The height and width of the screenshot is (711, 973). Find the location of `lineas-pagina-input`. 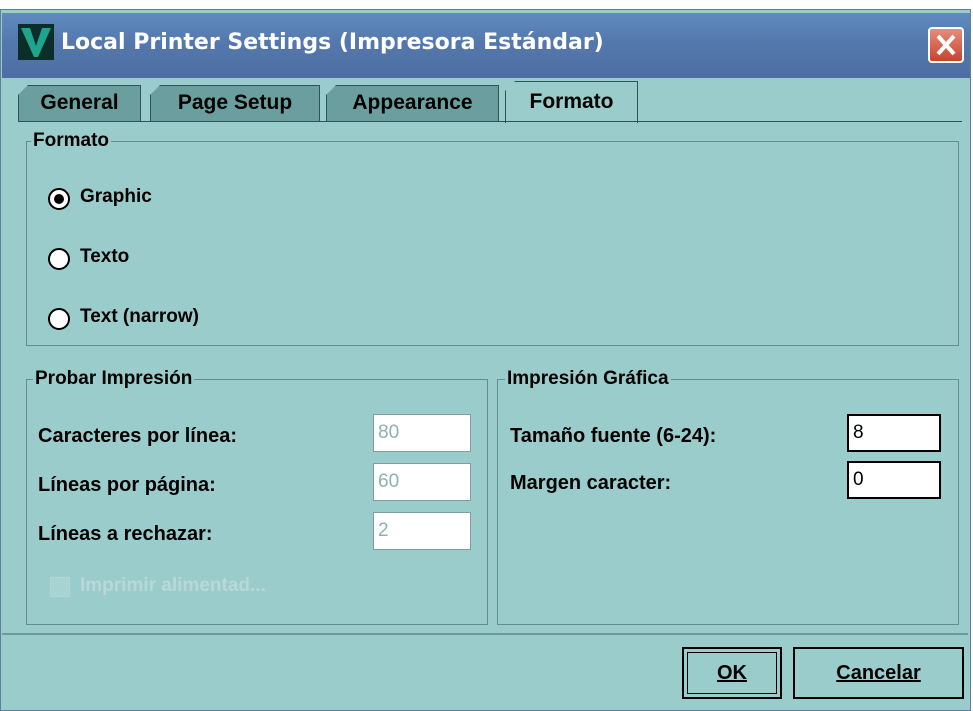

lineas-pagina-input is located at coordinates (422, 482).